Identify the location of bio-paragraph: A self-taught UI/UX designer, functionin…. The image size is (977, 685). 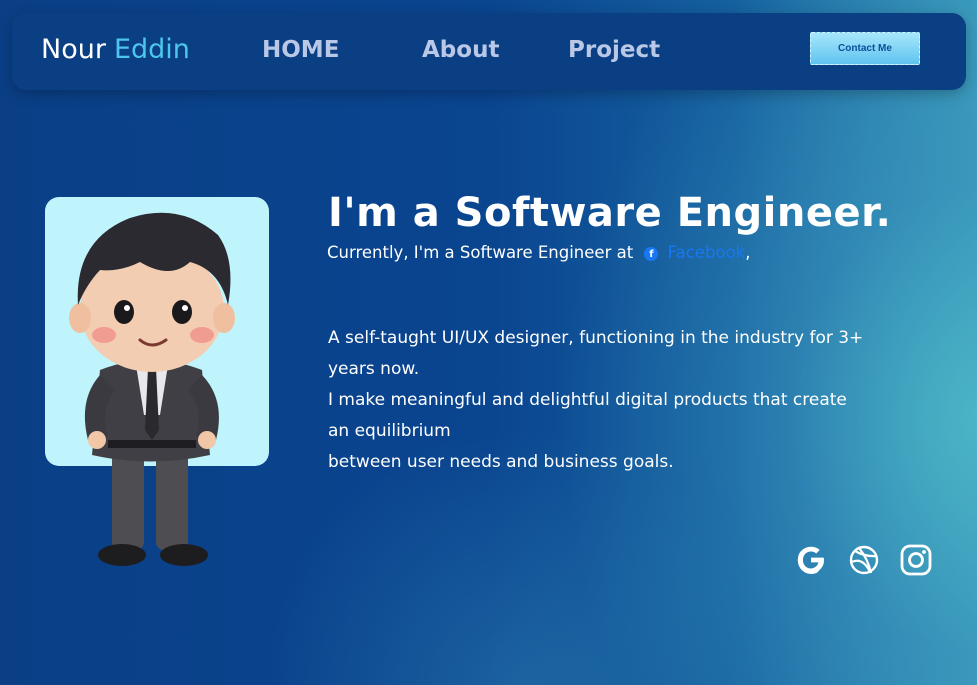
(598, 400).